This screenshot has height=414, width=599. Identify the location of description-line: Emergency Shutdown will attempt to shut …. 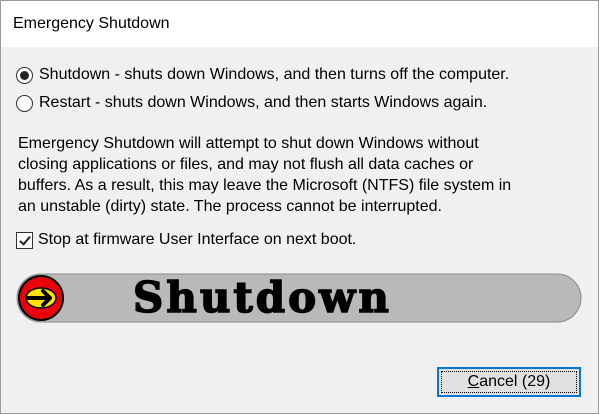
(248, 143).